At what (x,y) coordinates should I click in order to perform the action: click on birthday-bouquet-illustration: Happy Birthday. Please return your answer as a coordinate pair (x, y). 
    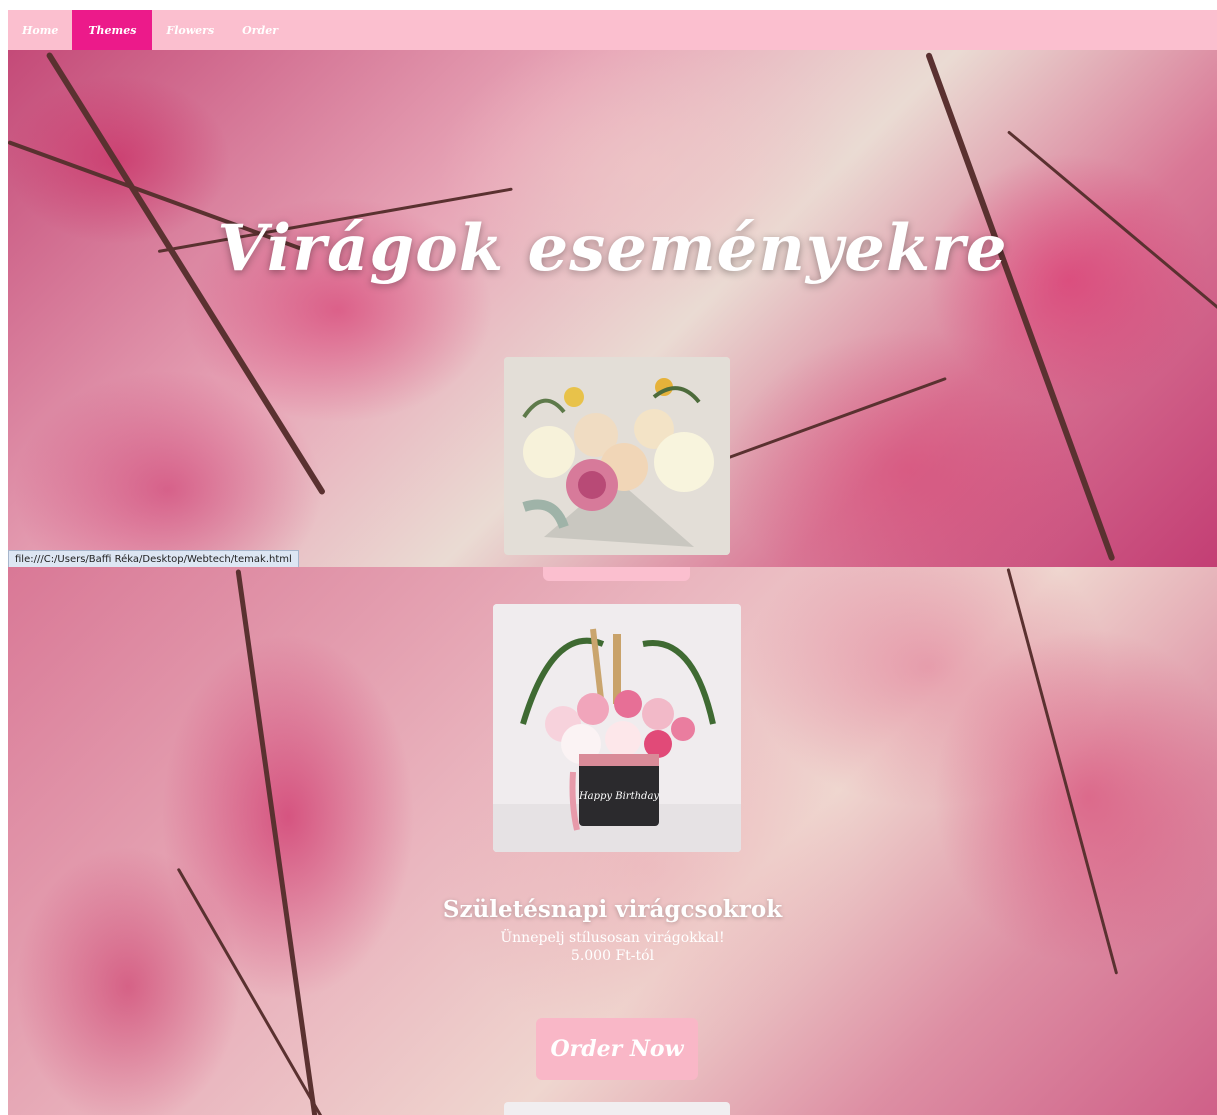
    Looking at the image, I should click on (617, 728).